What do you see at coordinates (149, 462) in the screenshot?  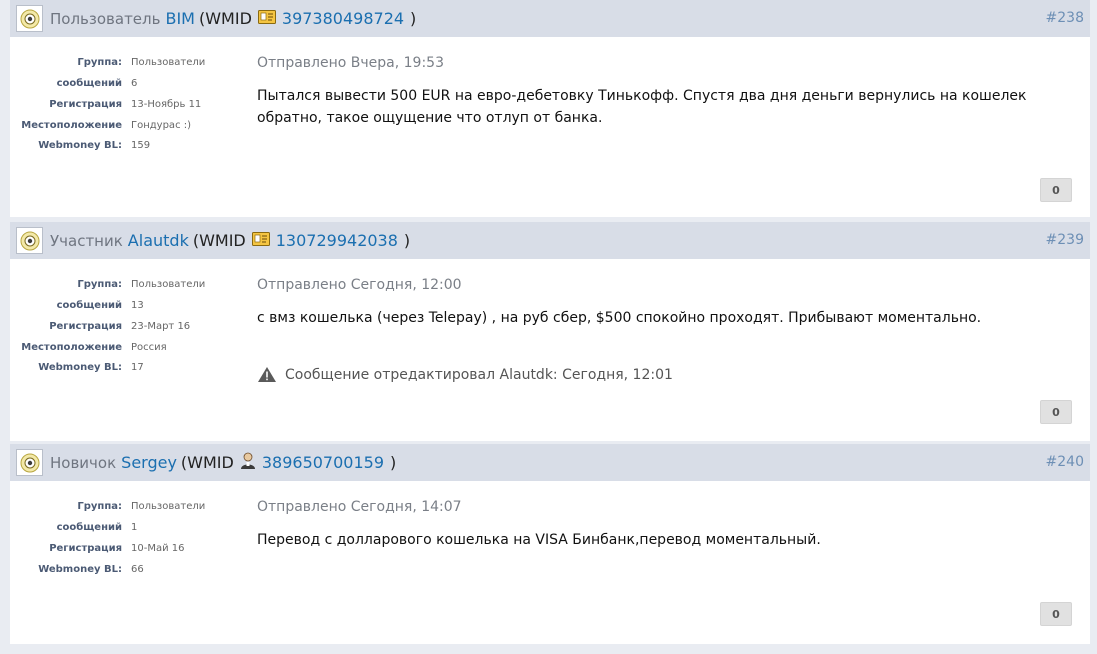 I see `username-link: Sergey` at bounding box center [149, 462].